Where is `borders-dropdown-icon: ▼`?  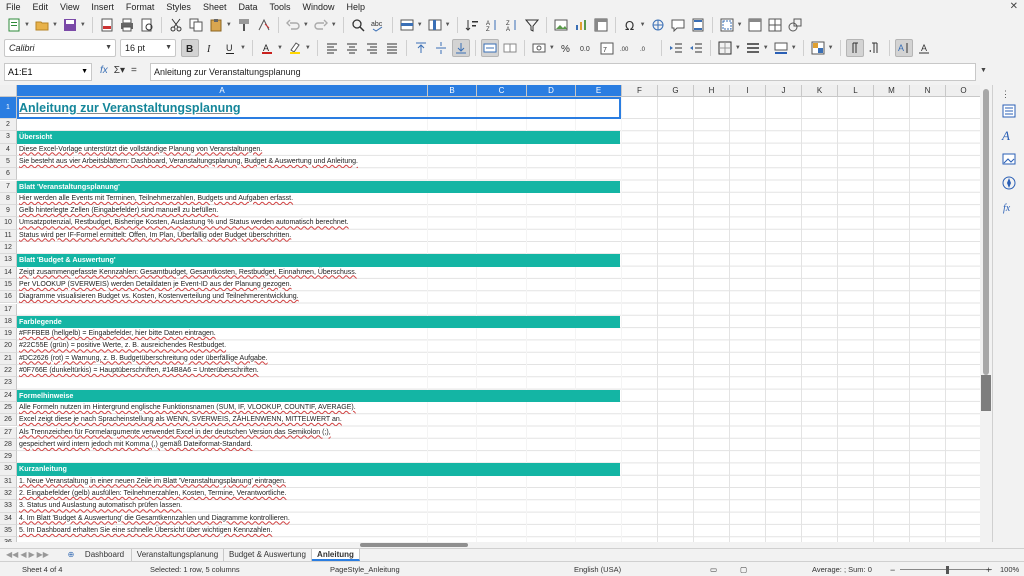 borders-dropdown-icon: ▼ is located at coordinates (738, 48).